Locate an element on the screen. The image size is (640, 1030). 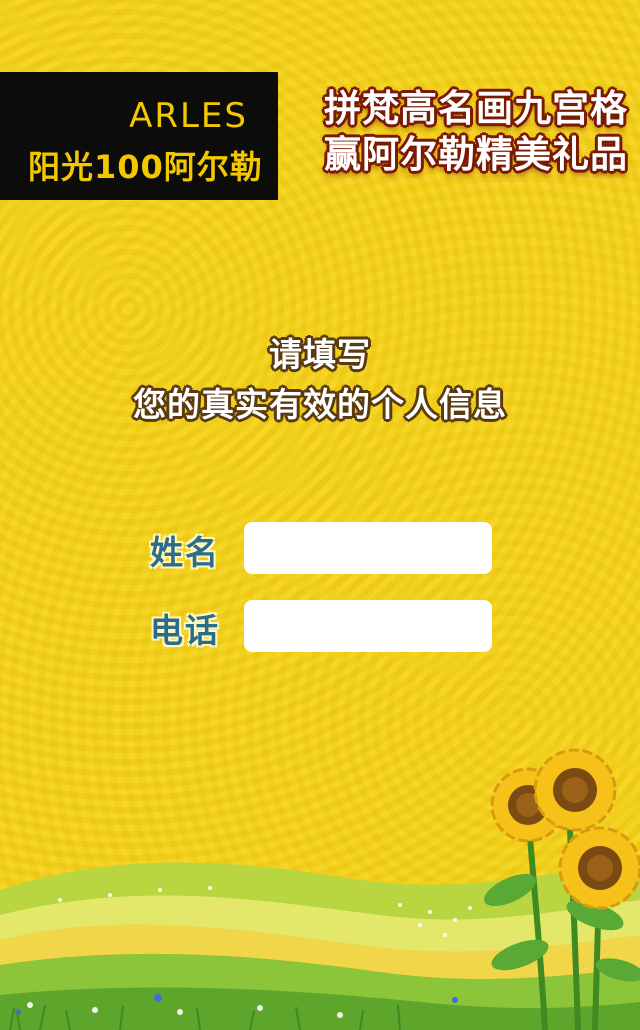
form-heading: 请填写 您的真实有效的个人信息 is located at coordinates (320, 380).